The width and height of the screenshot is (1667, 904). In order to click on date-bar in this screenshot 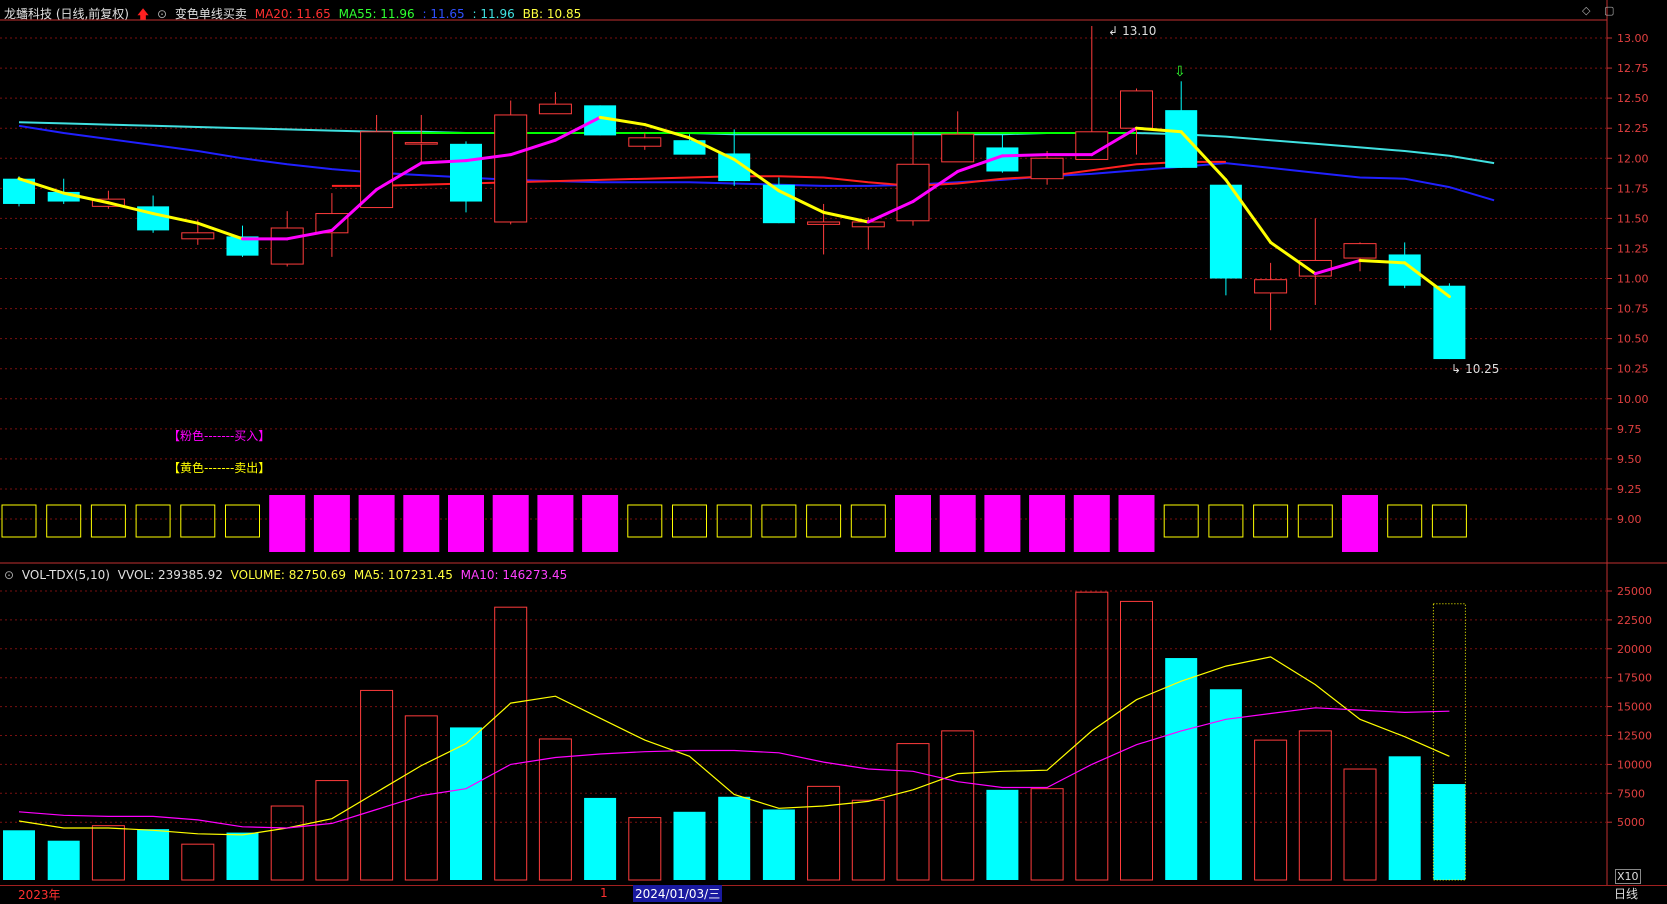, I will do `click(833, 894)`.